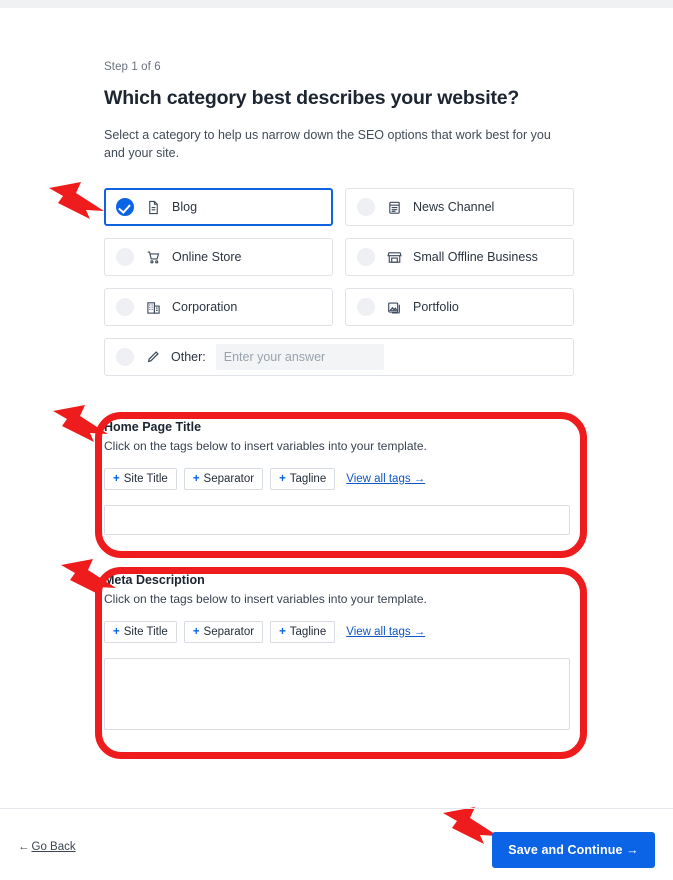  I want to click on category-label: Small Offline Business, so click(475, 257).